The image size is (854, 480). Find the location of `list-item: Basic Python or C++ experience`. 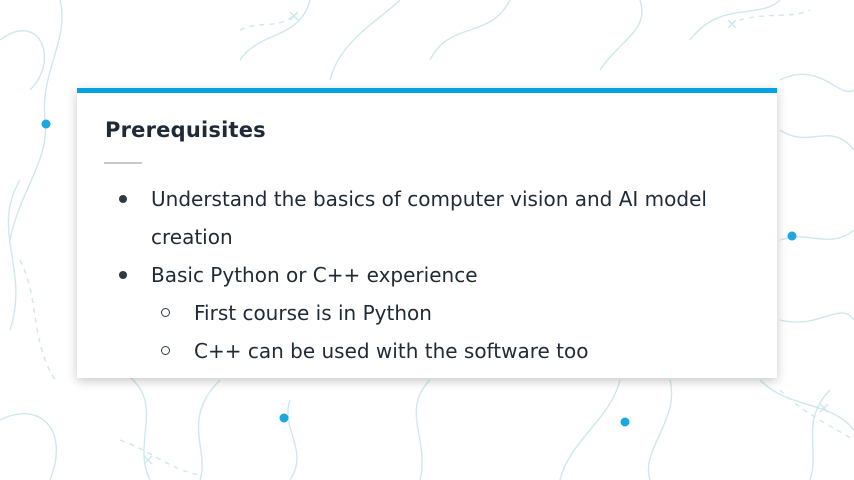

list-item: Basic Python or C++ experience is located at coordinates (429, 275).